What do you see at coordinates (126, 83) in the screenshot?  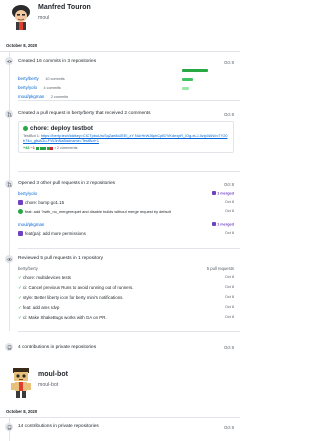 I see `commit-repo-row: berty/yolo 4 commits` at bounding box center [126, 83].